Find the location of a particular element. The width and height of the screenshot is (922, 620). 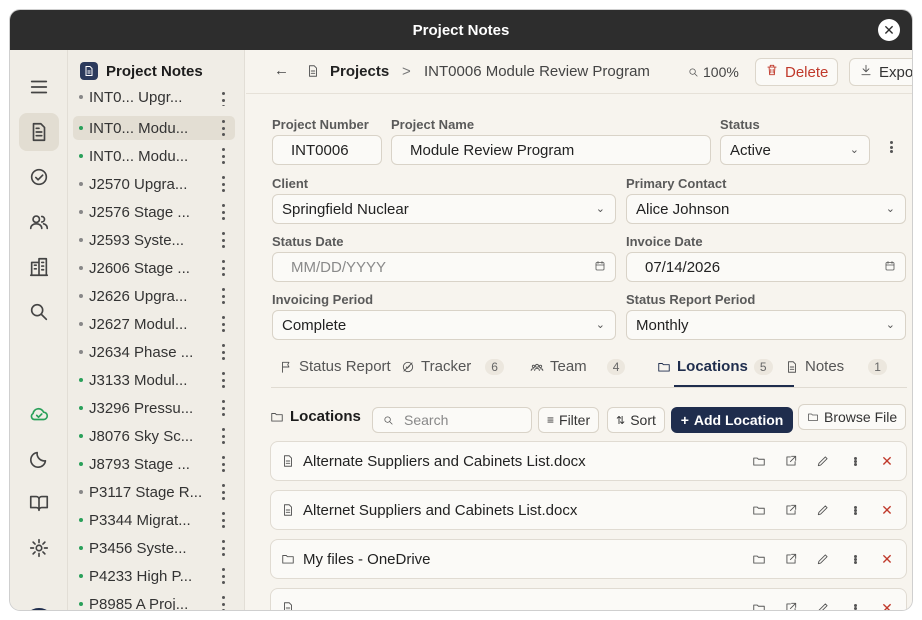

close-icon: ✕ is located at coordinates (889, 30).